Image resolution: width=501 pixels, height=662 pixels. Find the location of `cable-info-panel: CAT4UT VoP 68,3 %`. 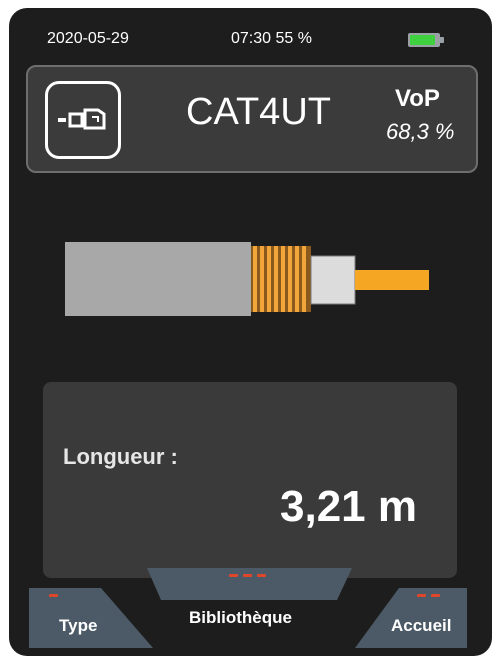

cable-info-panel: CAT4UT VoP 68,3 % is located at coordinates (252, 119).